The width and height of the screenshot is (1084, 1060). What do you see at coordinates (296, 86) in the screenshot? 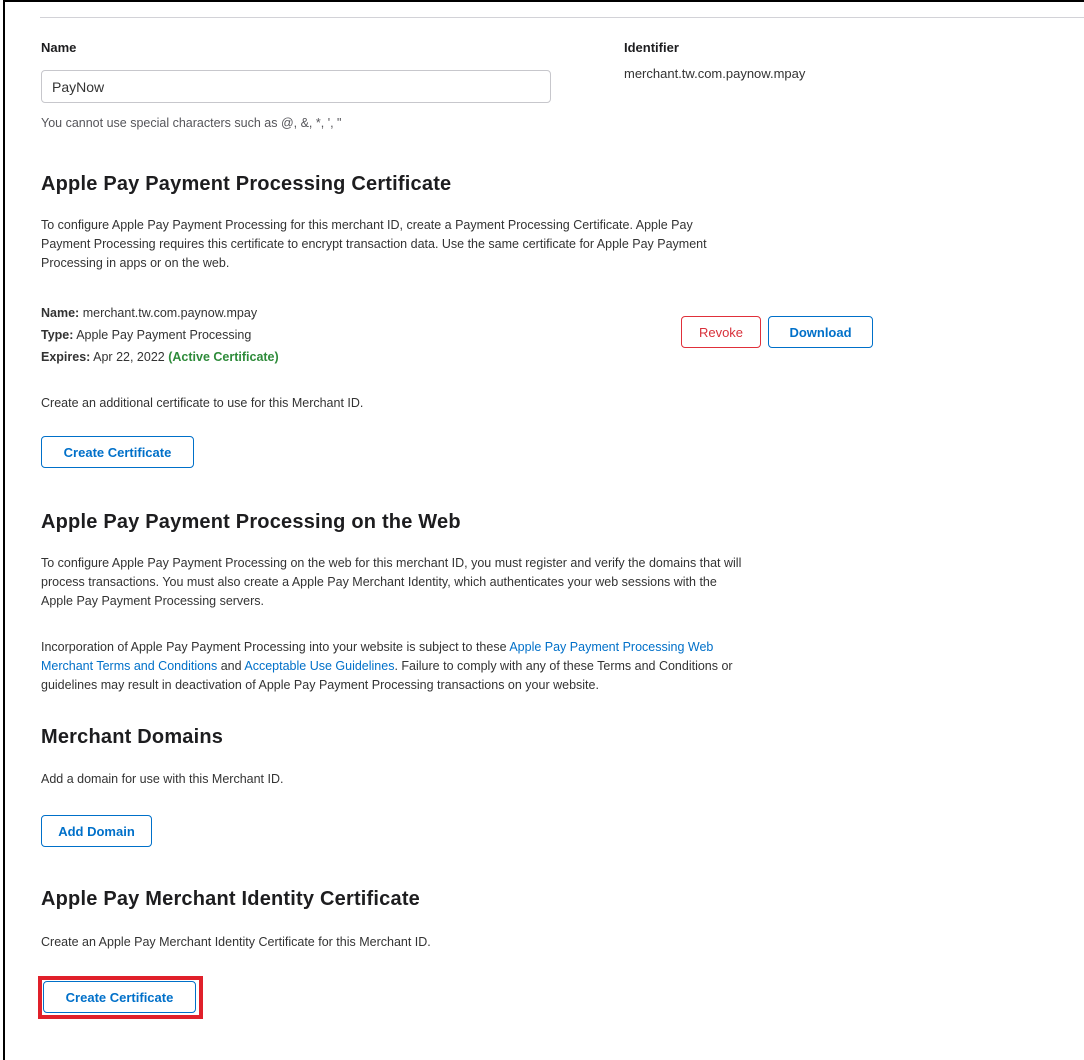
I see `name-input` at bounding box center [296, 86].